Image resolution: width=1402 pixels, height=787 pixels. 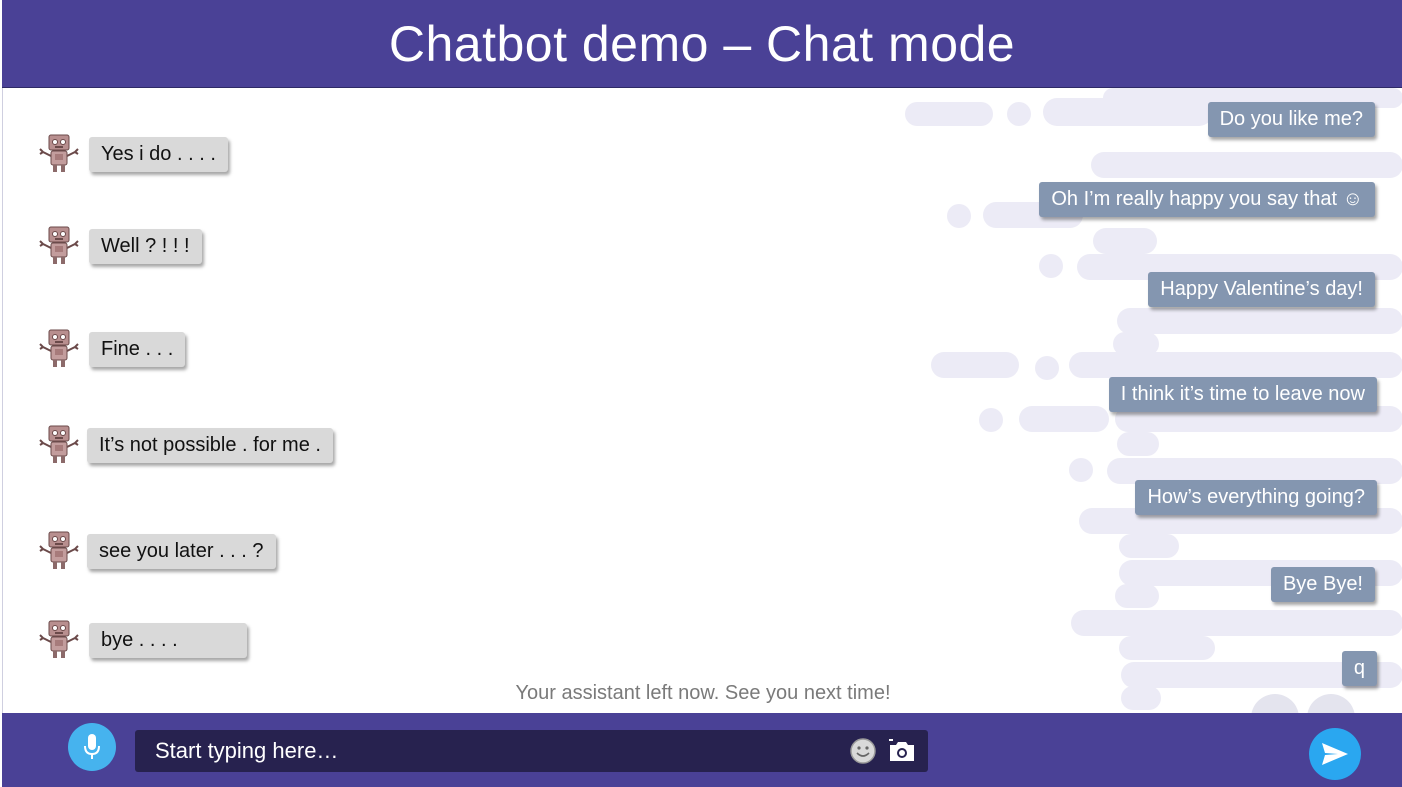 I want to click on send-icon, so click(x=1335, y=754).